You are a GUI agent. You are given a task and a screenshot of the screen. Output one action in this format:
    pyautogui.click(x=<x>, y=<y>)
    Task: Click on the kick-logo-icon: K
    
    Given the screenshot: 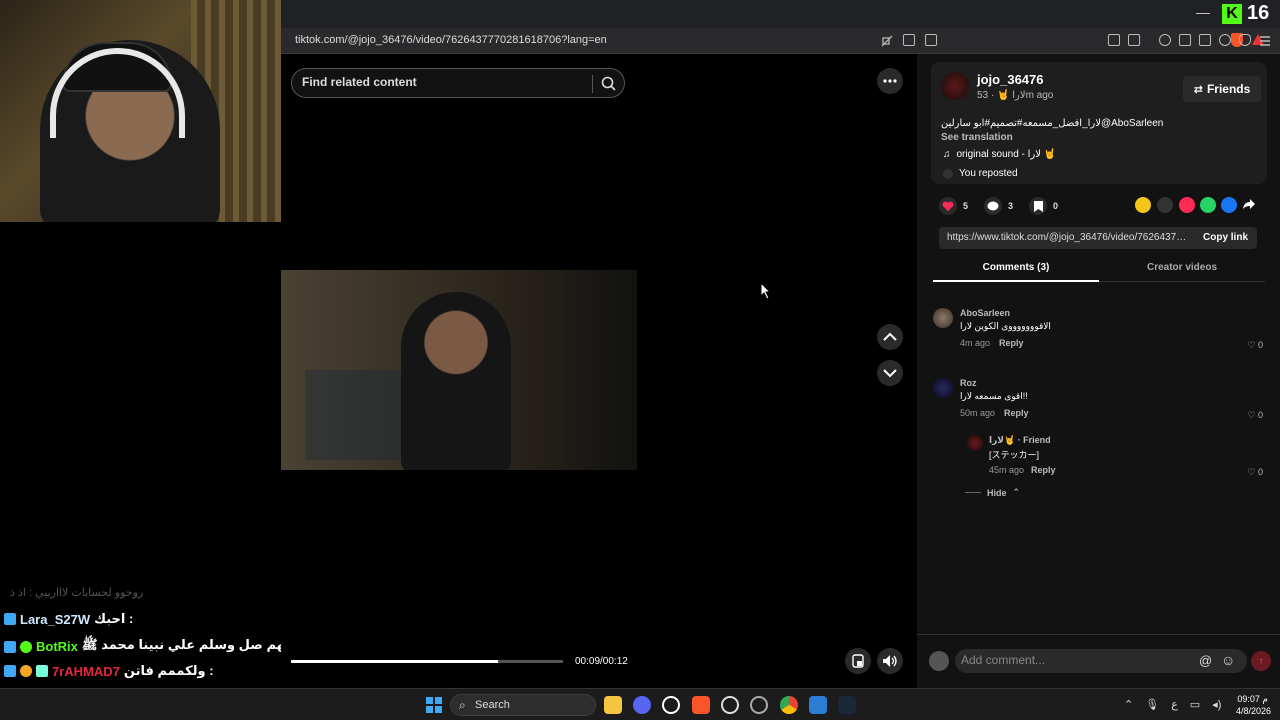 What is the action you would take?
    pyautogui.click(x=1232, y=14)
    